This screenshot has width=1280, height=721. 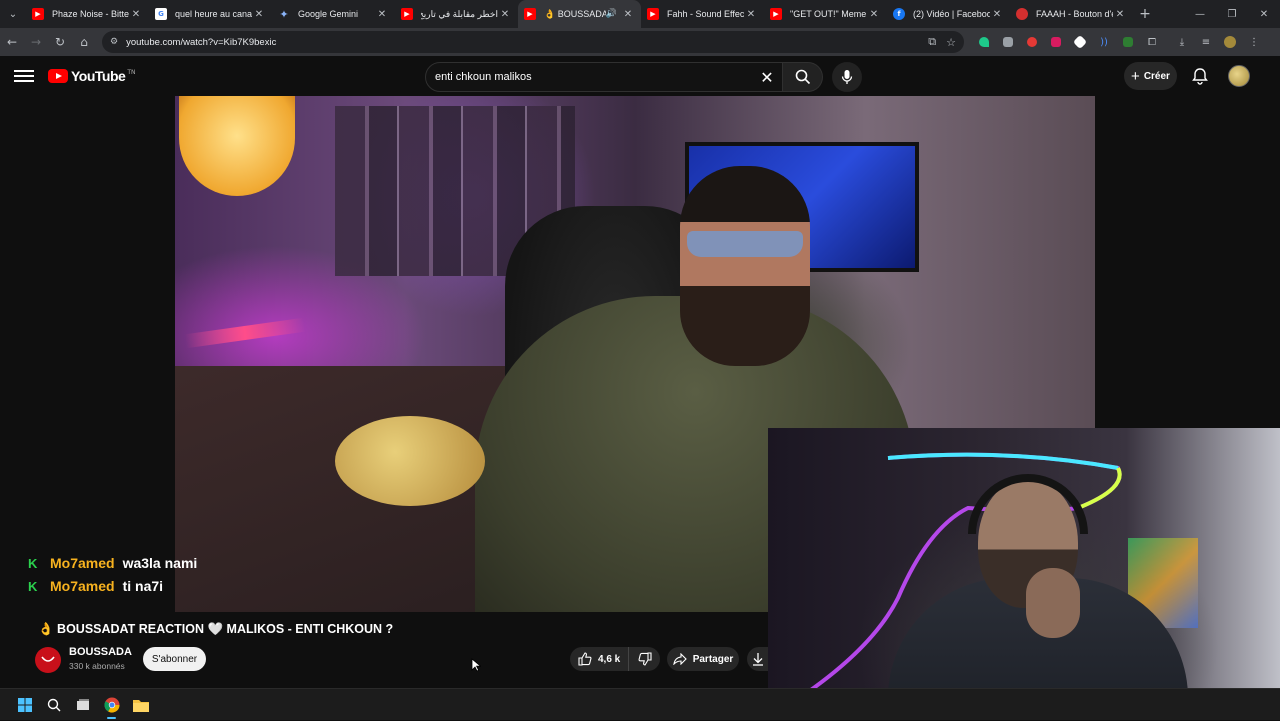 I want to click on browser-tab-active: ▶ 👌 BOUSSADAT R 🔊 ✕, so click(x=579, y=14).